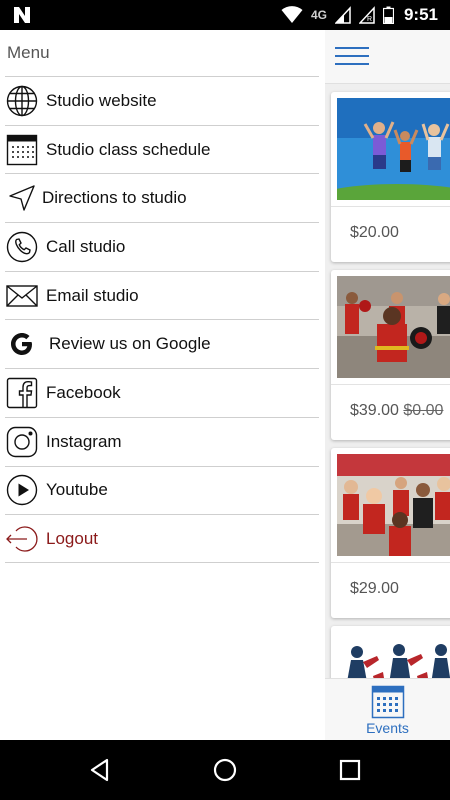 Image resolution: width=450 pixels, height=800 pixels. I want to click on envelope-icon, so click(22, 296).